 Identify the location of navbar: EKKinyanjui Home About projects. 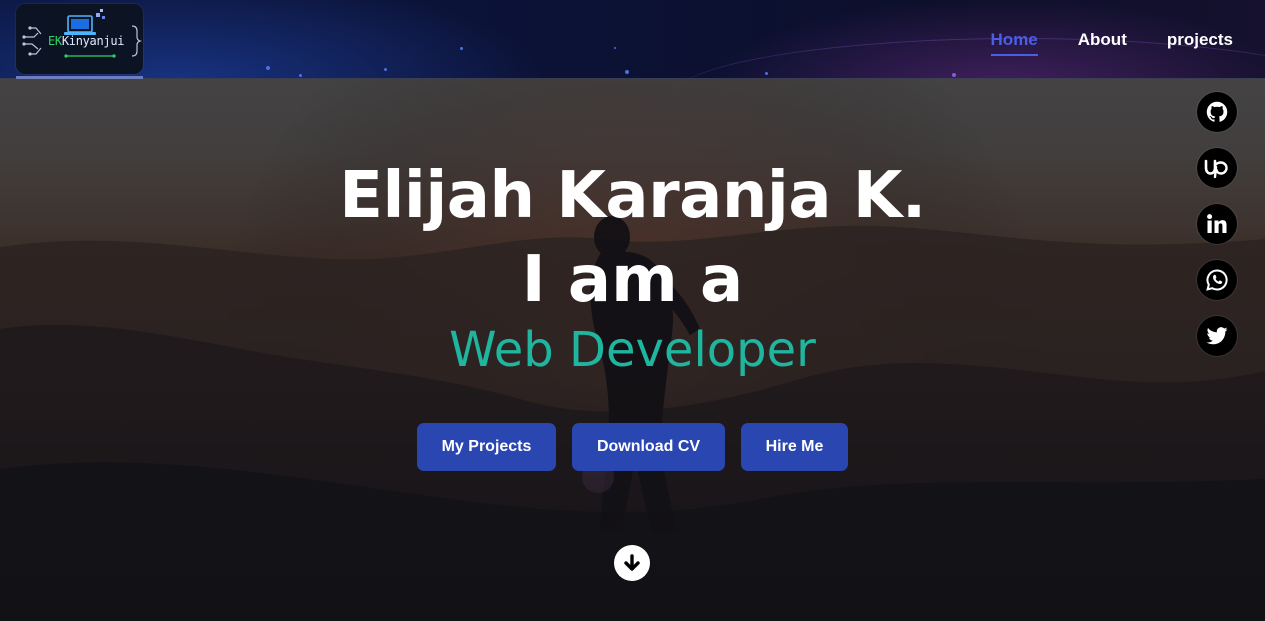
(632, 39).